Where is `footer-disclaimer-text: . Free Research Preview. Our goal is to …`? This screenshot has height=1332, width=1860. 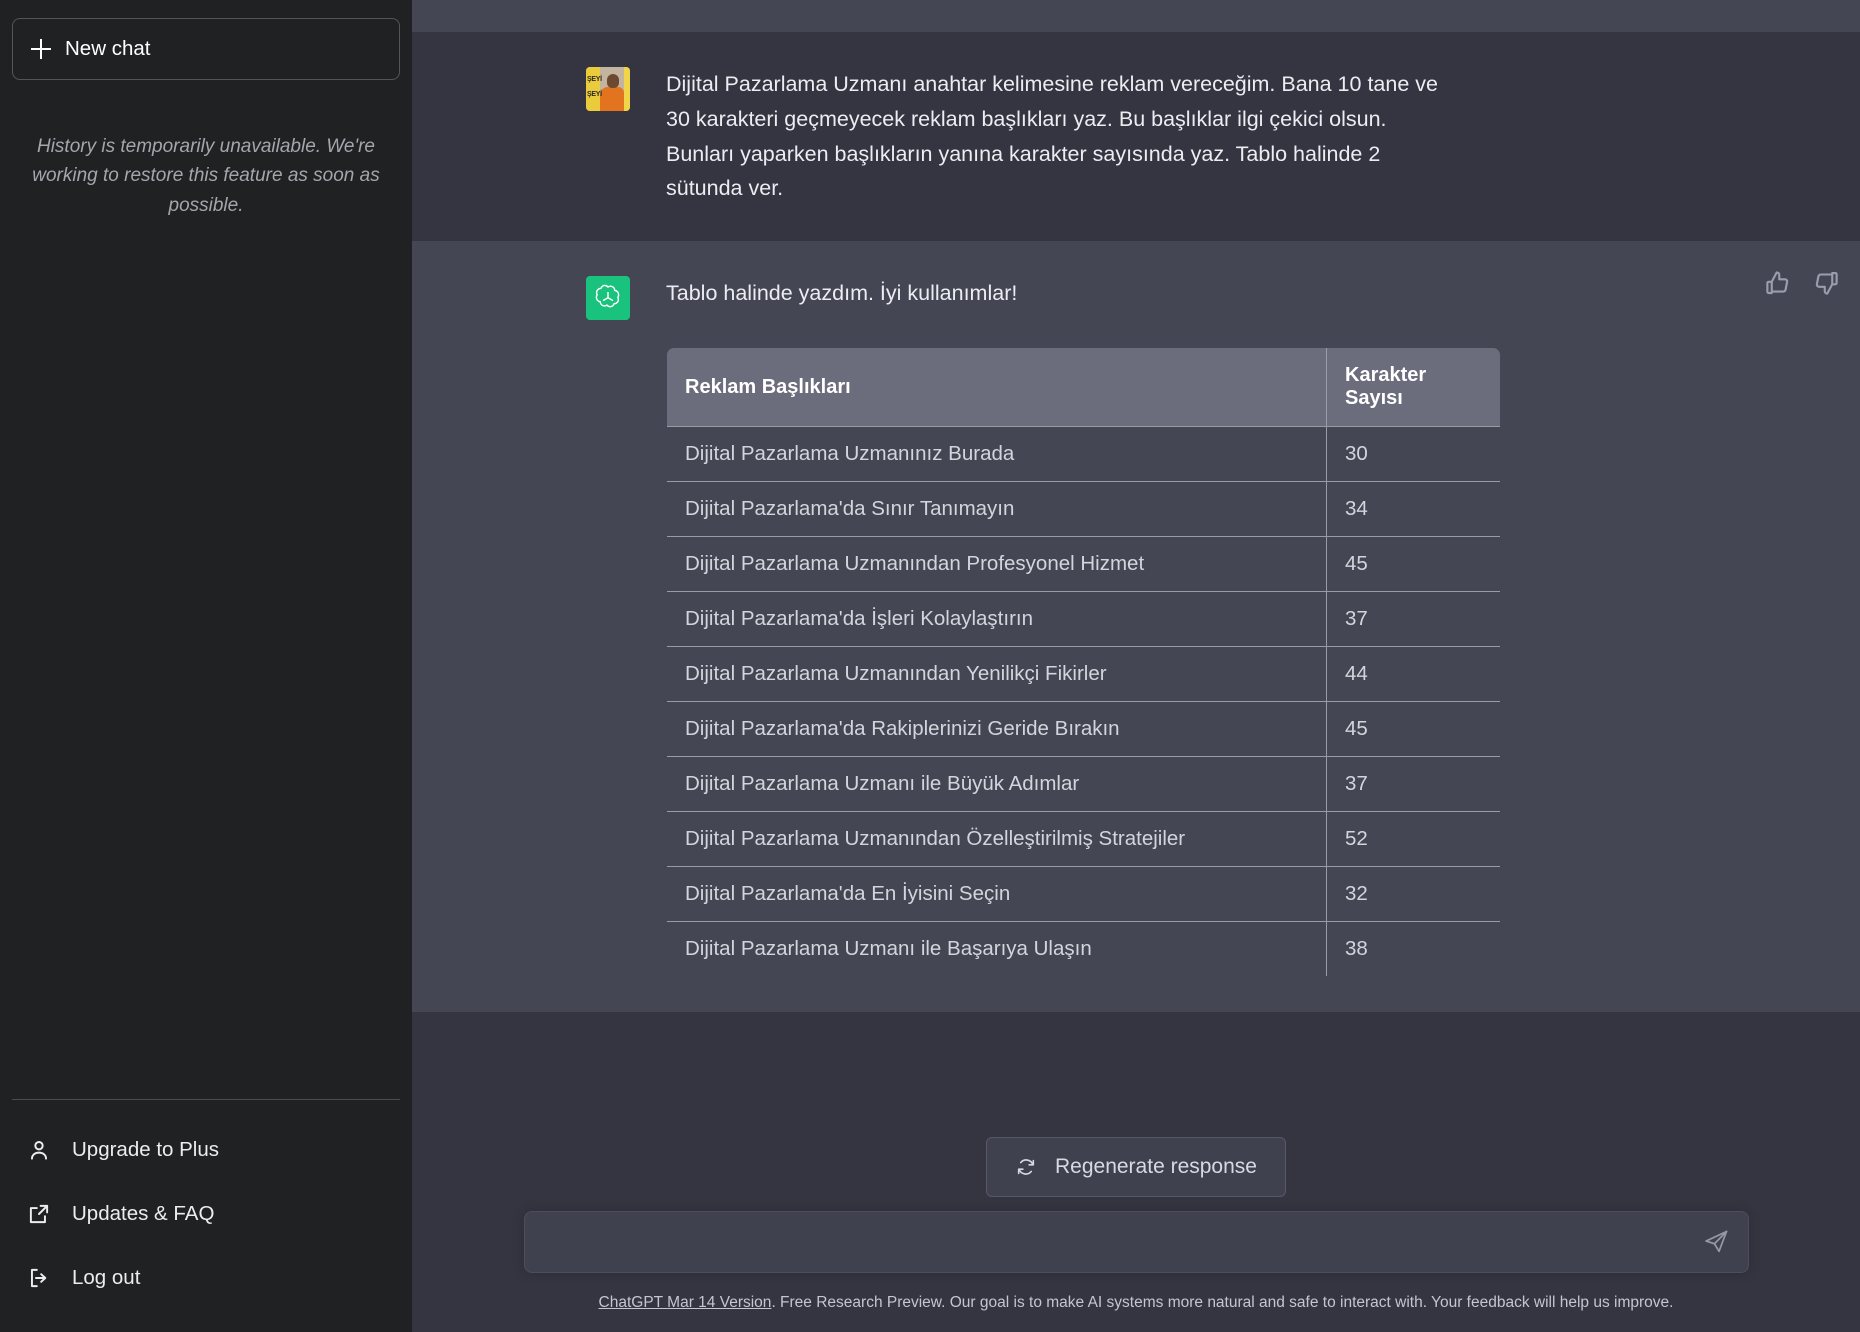 footer-disclaimer-text: . Free Research Preview. Our goal is to … is located at coordinates (1222, 1302).